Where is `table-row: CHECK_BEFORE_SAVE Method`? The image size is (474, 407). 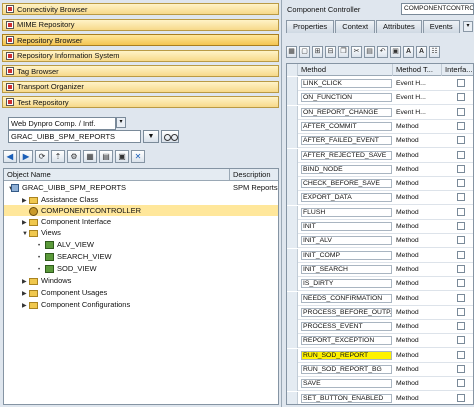 table-row: CHECK_BEFORE_SAVE Method is located at coordinates (380, 184).